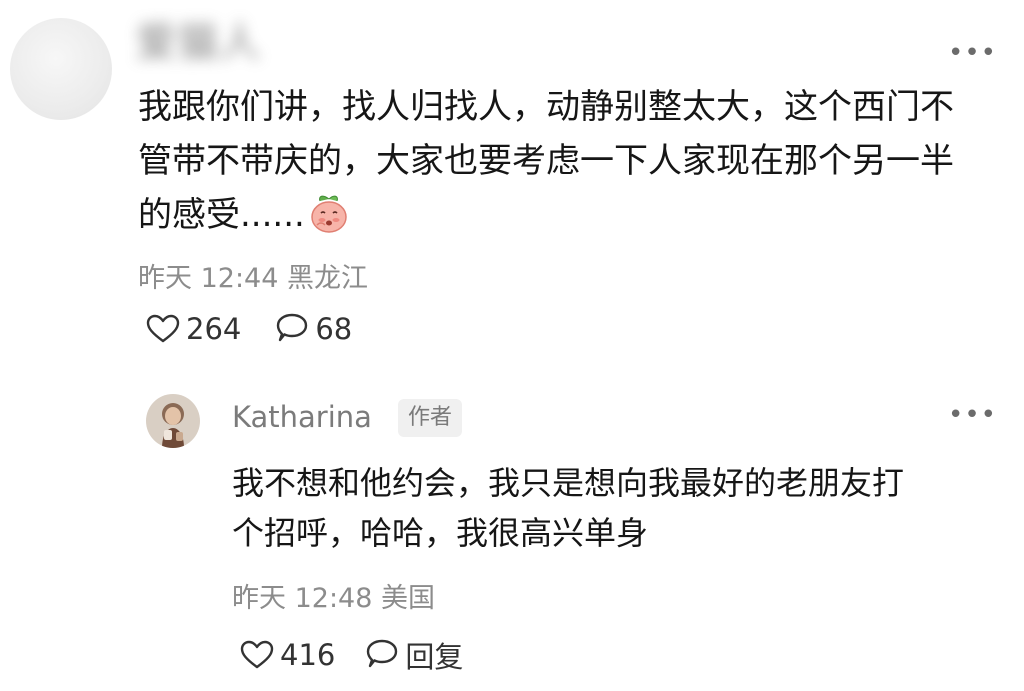 The height and width of the screenshot is (691, 1024). I want to click on reply-meta: 昨天 12:48 美国, so click(333, 595).